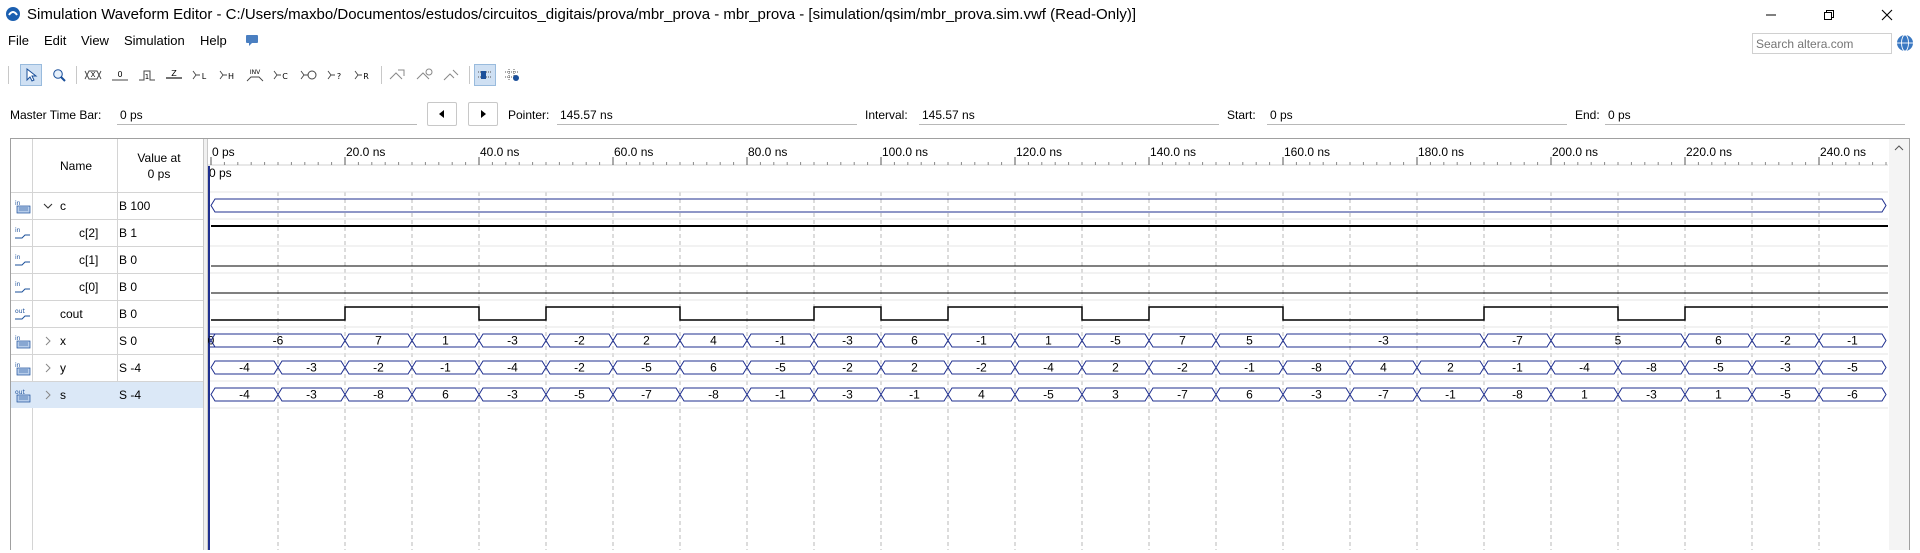 This screenshot has width=1920, height=553. I want to click on force-low-button: 0, so click(120, 75).